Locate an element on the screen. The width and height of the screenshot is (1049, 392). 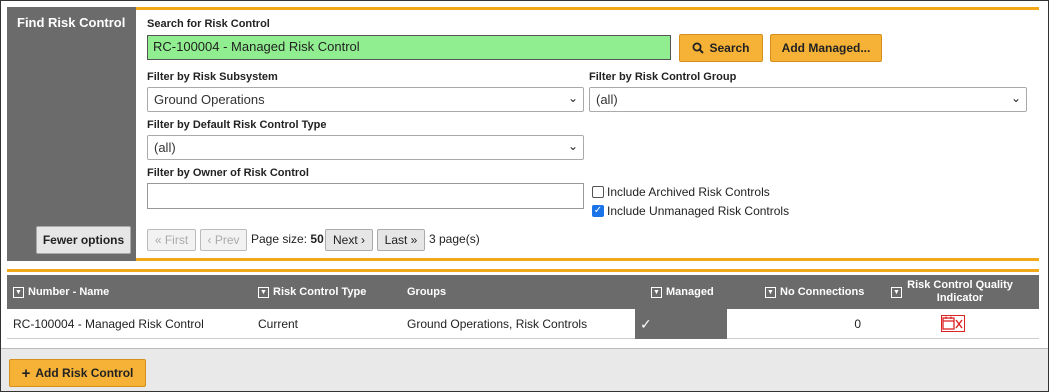
include-unmanaged-checkbox is located at coordinates (598, 211).